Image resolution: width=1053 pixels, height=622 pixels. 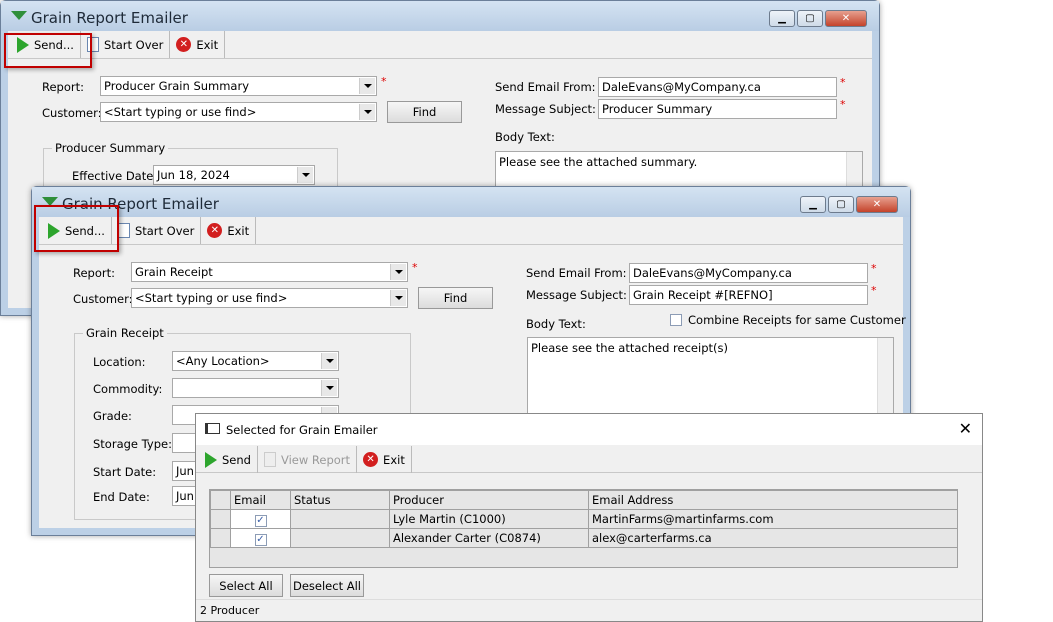 I want to click on effective-date-value: Jun 18, 2024, so click(x=193, y=175).